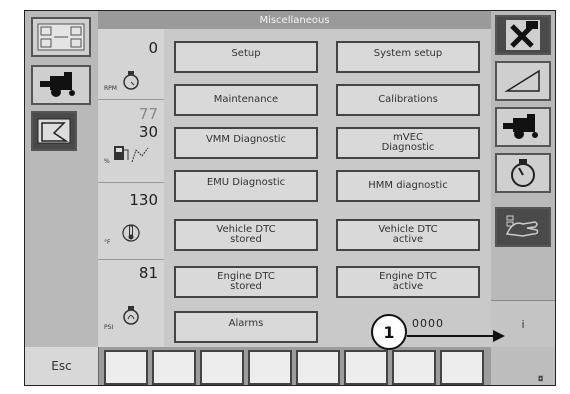 The width and height of the screenshot is (570, 394). I want to click on oil-pressure-unit: PSI, so click(109, 327).